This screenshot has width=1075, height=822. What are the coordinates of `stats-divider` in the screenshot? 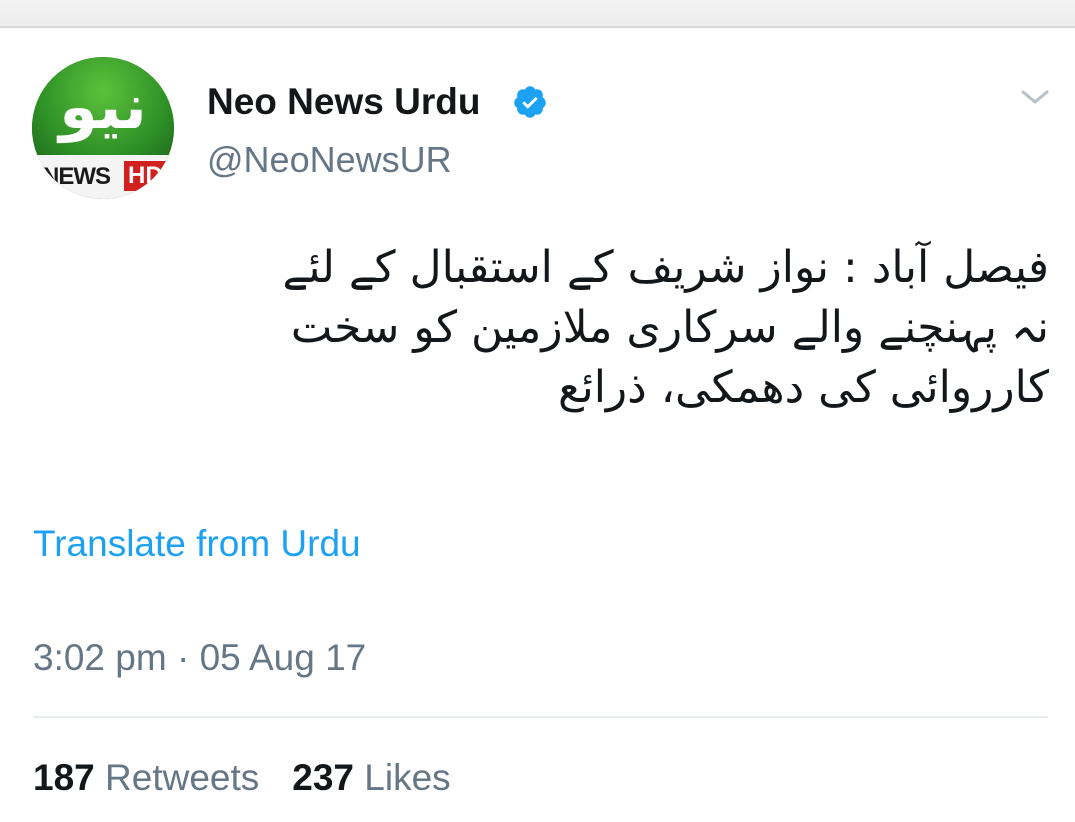 It's located at (540, 717).